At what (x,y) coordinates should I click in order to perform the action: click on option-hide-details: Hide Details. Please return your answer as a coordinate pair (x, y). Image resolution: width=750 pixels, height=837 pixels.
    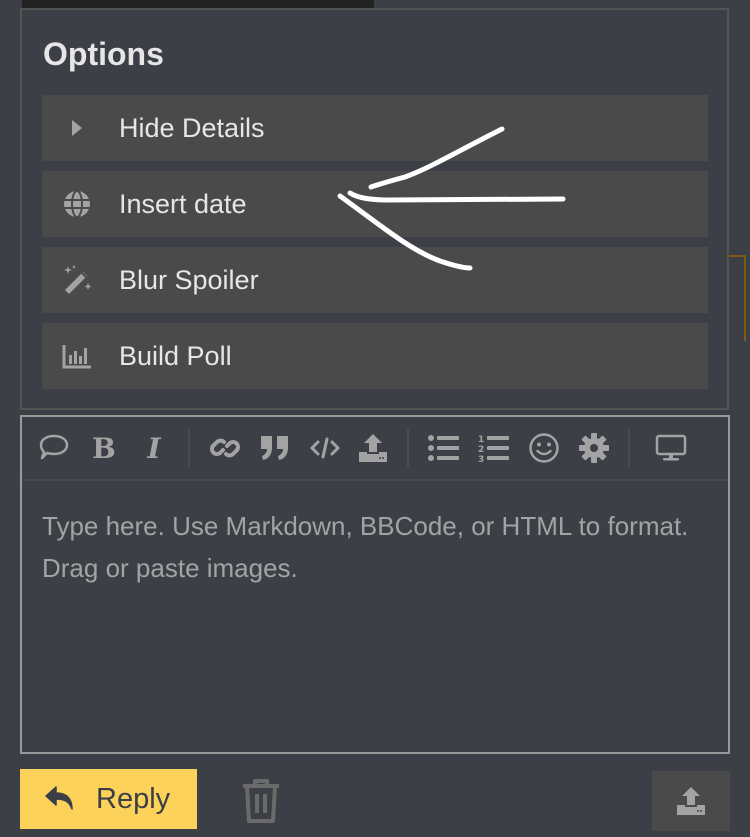
    Looking at the image, I should click on (375, 128).